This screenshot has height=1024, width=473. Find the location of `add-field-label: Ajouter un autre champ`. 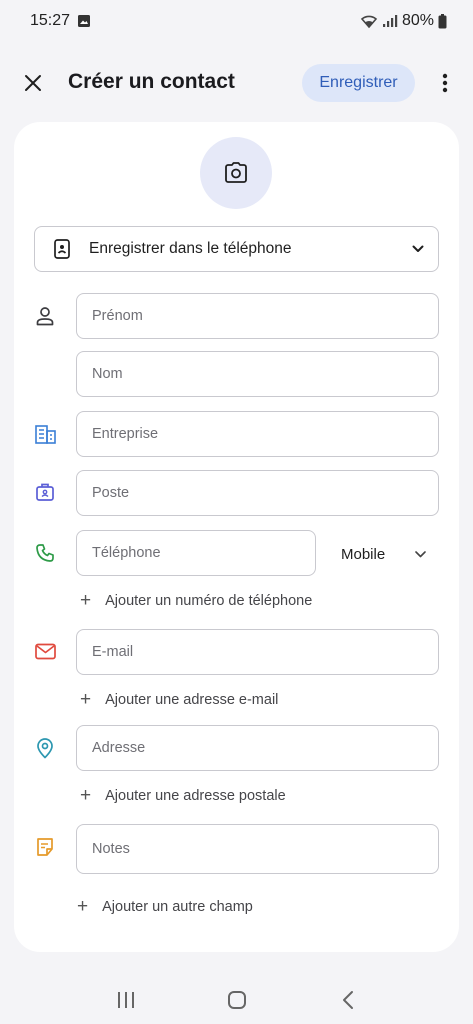

add-field-label: Ajouter un autre champ is located at coordinates (177, 906).